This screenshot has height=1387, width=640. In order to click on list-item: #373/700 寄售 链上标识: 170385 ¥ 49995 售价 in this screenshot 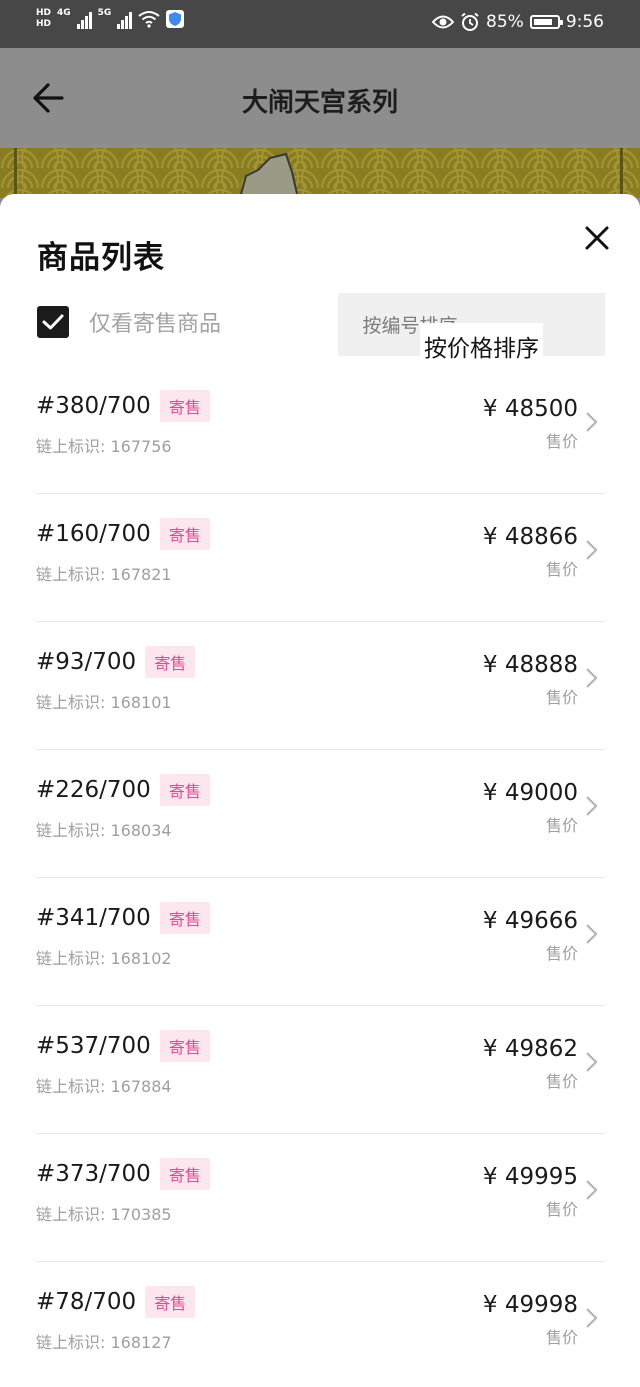, I will do `click(320, 1198)`.